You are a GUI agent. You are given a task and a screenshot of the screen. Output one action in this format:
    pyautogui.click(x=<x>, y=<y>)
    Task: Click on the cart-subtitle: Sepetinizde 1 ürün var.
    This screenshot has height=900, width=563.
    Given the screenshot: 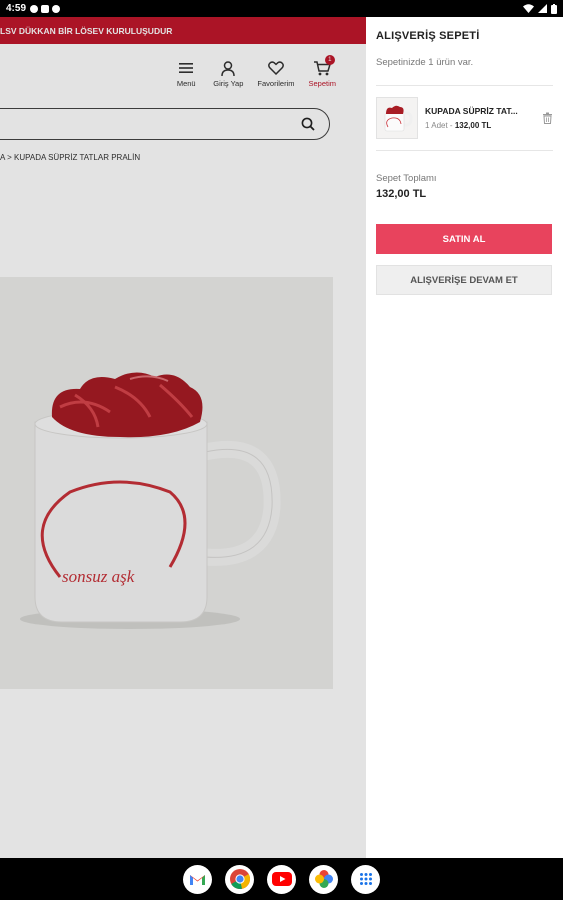 What is the action you would take?
    pyautogui.click(x=425, y=62)
    